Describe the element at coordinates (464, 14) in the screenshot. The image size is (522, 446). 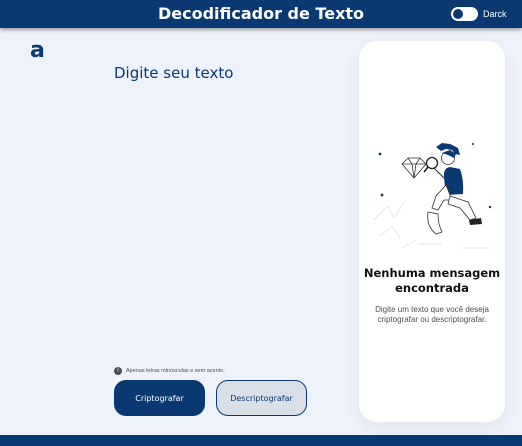
I see `theme-toggle` at that location.